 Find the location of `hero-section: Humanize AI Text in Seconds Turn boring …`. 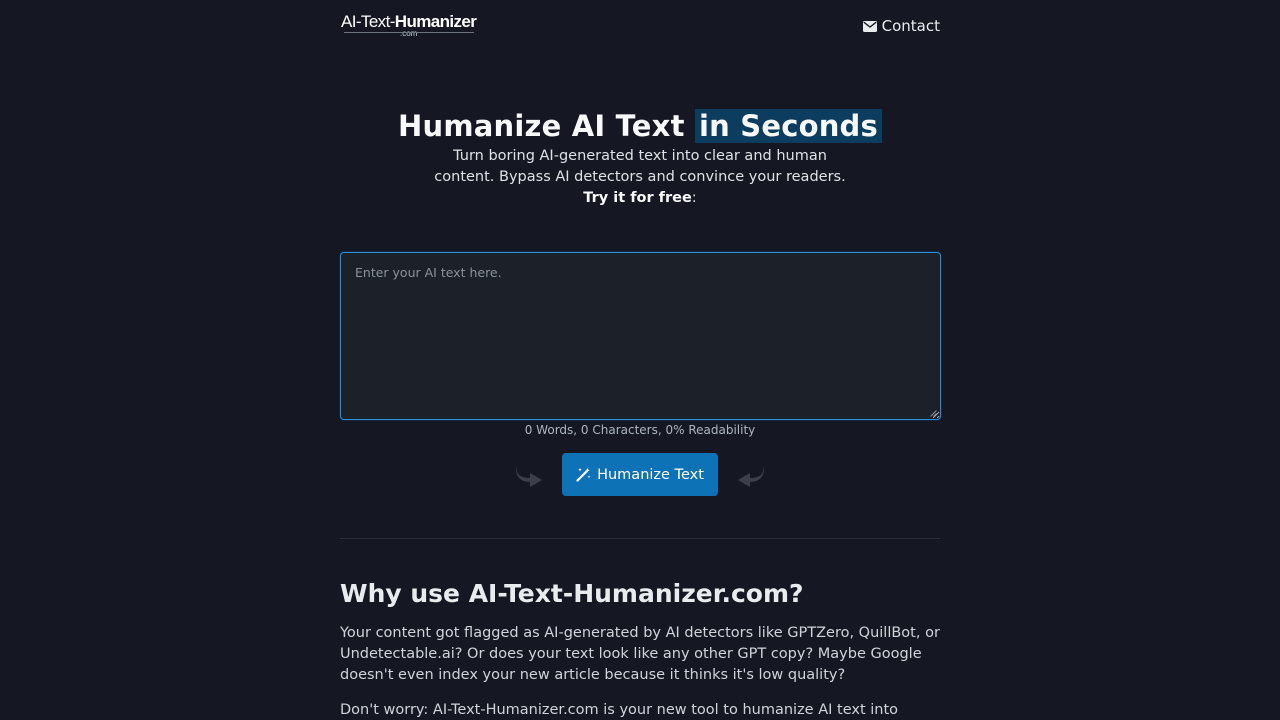

hero-section: Humanize AI Text in Seconds Turn boring … is located at coordinates (640, 132).